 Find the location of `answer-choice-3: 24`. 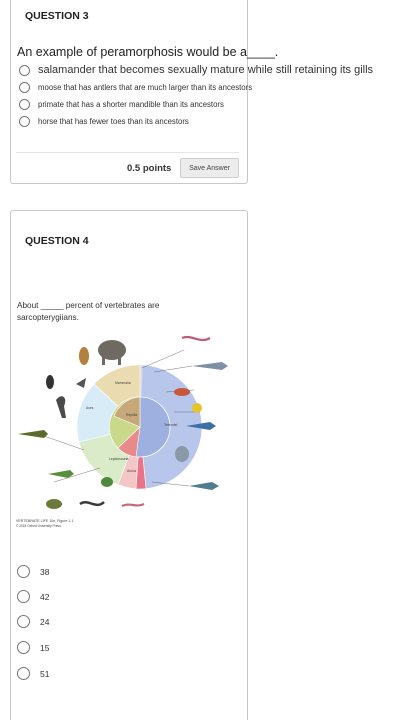

answer-choice-3: 24 is located at coordinates (33, 621).